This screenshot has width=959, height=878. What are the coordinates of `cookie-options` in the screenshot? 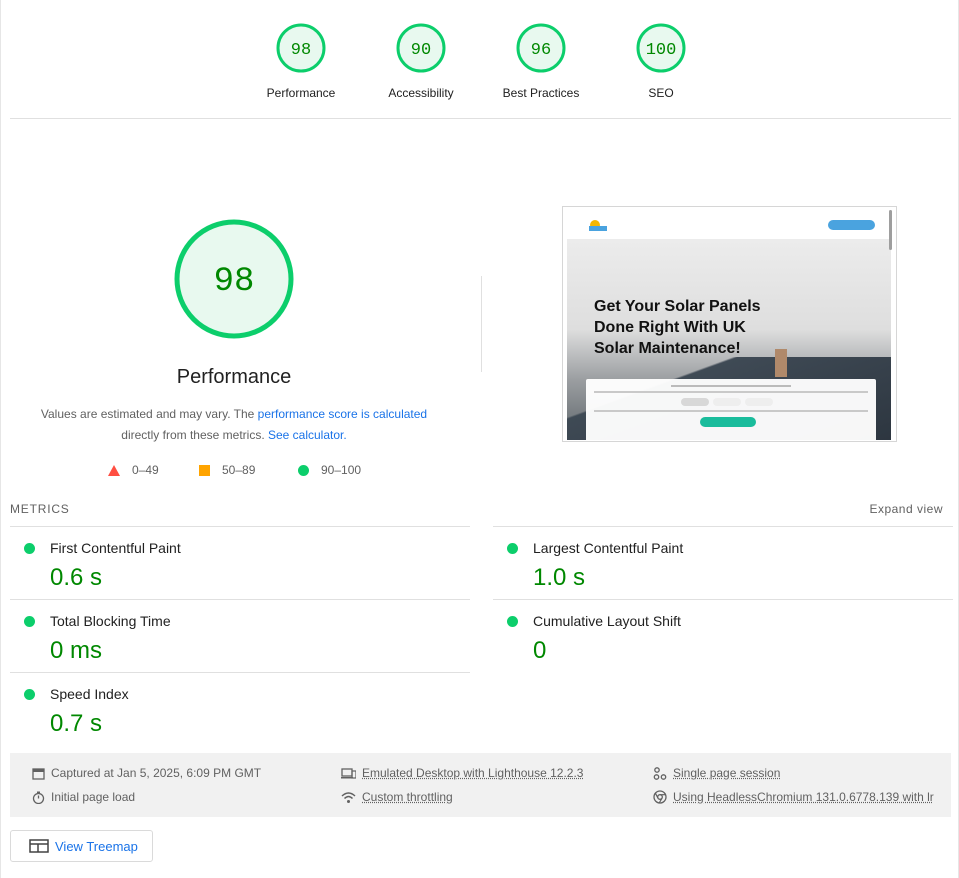 It's located at (731, 402).